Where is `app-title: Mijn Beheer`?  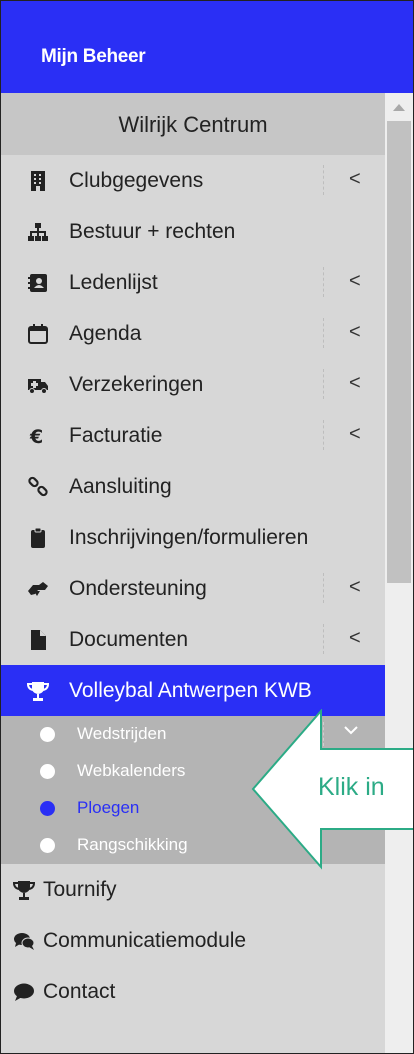
app-title: Mijn Beheer is located at coordinates (93, 56).